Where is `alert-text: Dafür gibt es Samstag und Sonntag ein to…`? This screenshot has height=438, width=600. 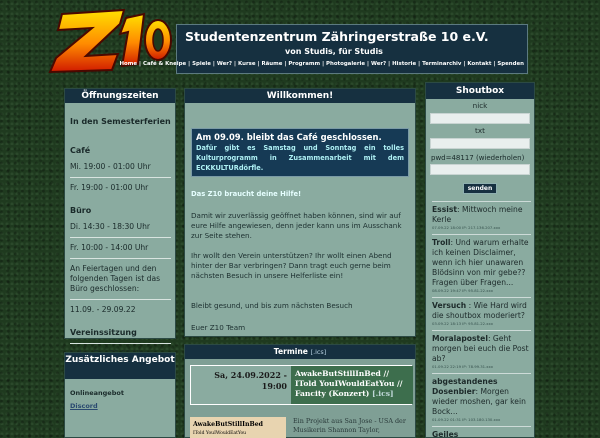
alert-text: Dafür gibt es Samstag und Sonntag ein to… is located at coordinates (300, 158).